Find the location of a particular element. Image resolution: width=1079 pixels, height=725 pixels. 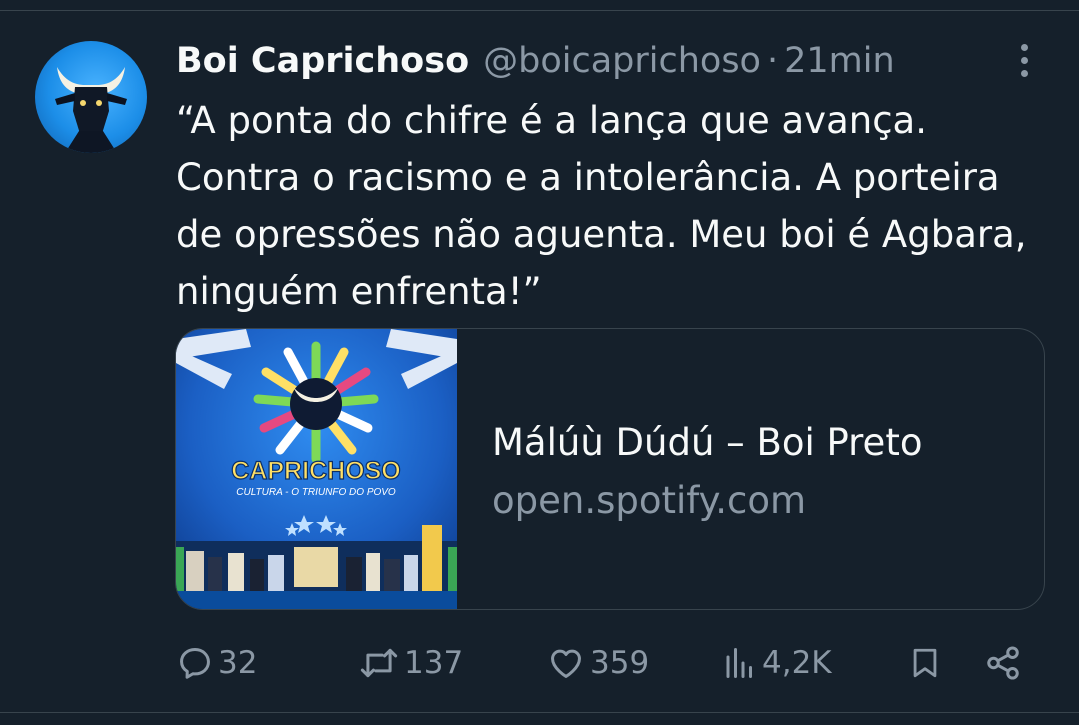

views-button: 4,2K is located at coordinates (777, 663).